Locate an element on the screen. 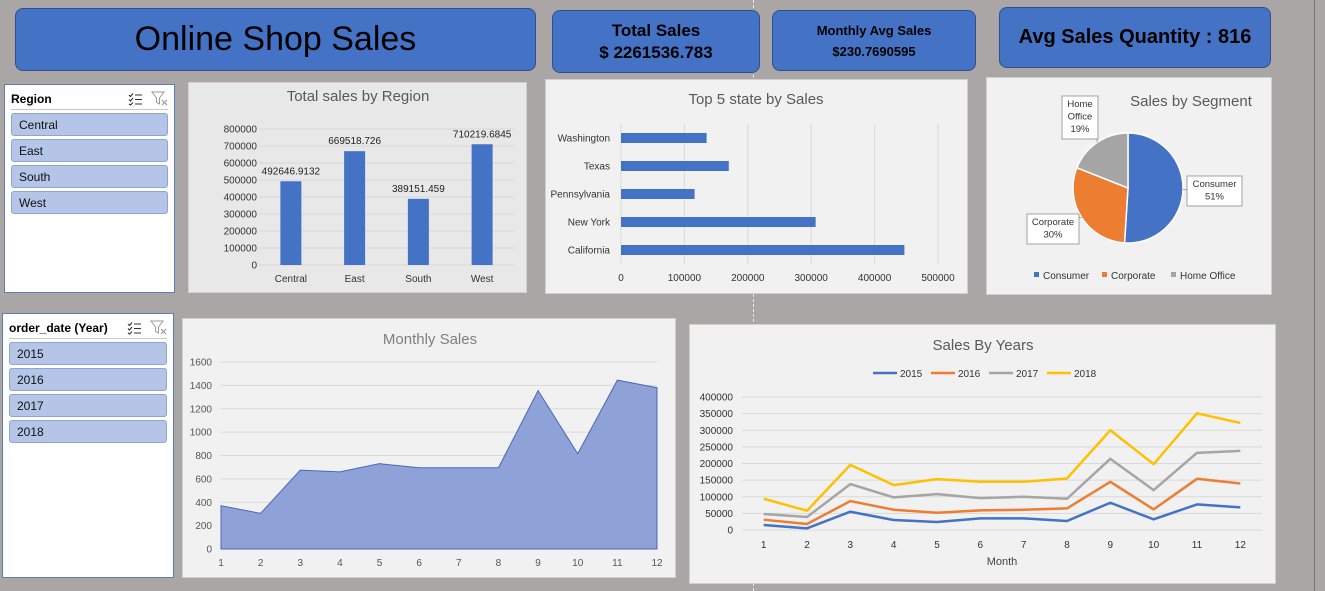  y-tick-label: 1400 is located at coordinates (201, 386).